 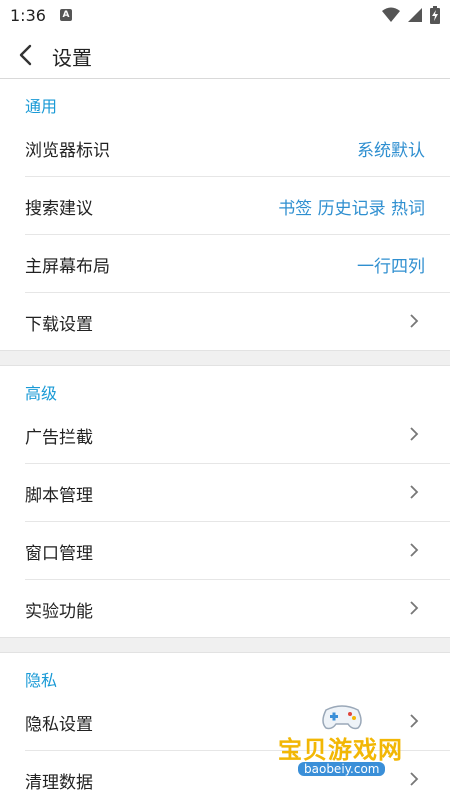 I want to click on row-browser-ua: 浏览器标识 系统默认, so click(x=237, y=148).